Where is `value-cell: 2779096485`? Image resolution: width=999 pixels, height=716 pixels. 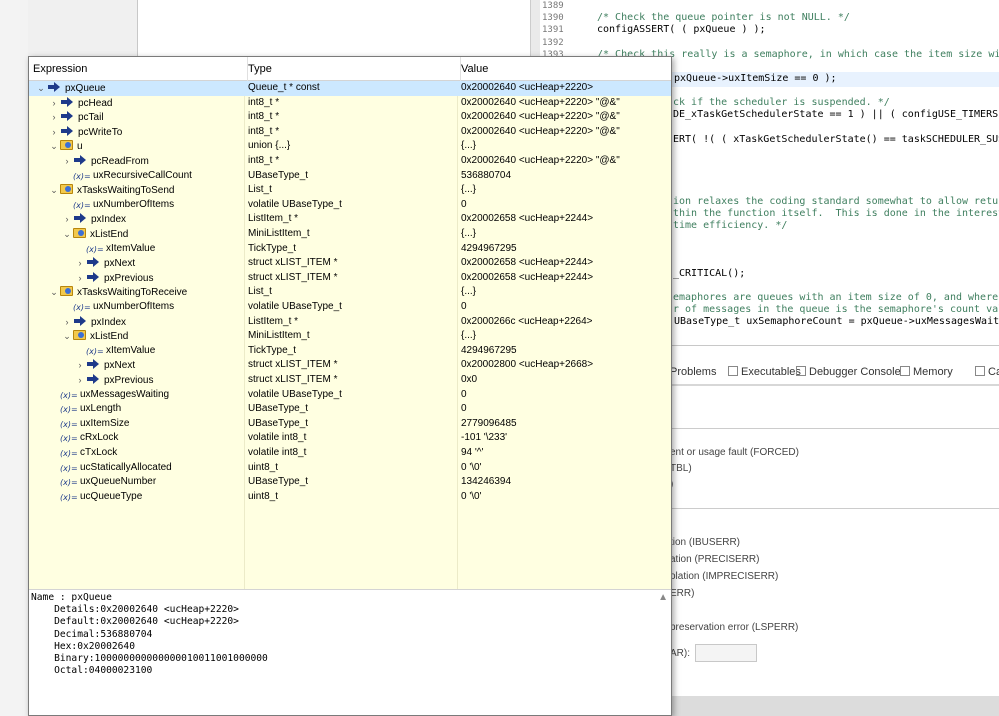 value-cell: 2779096485 is located at coordinates (566, 424).